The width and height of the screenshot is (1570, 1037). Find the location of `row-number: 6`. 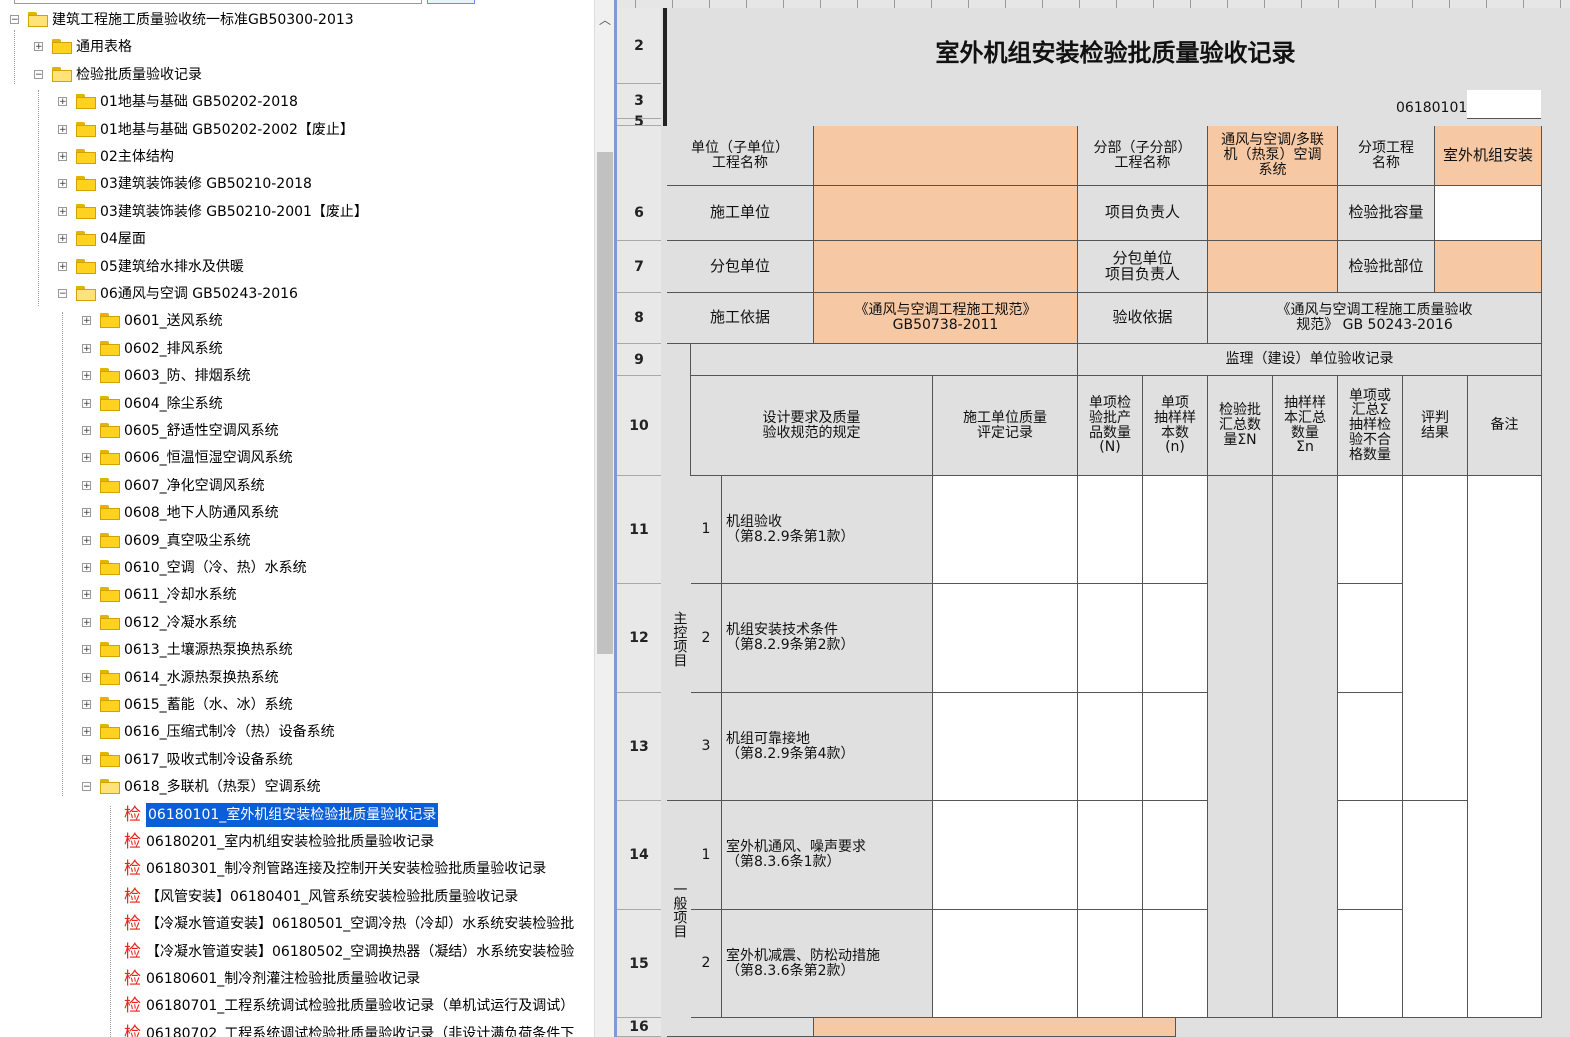

row-number: 6 is located at coordinates (639, 213).